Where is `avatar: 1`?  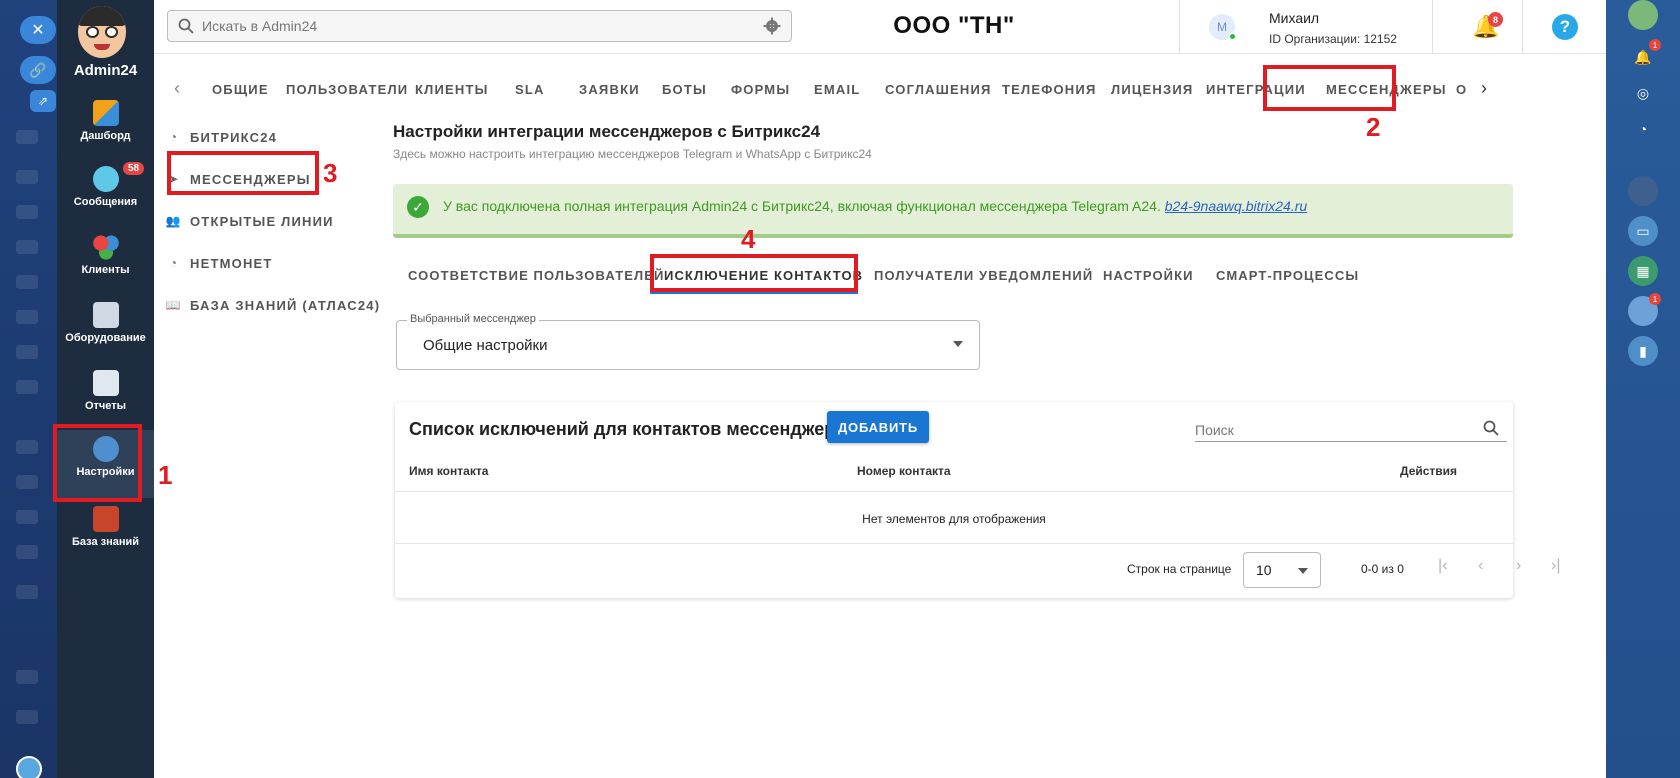 avatar: 1 is located at coordinates (1644, 309).